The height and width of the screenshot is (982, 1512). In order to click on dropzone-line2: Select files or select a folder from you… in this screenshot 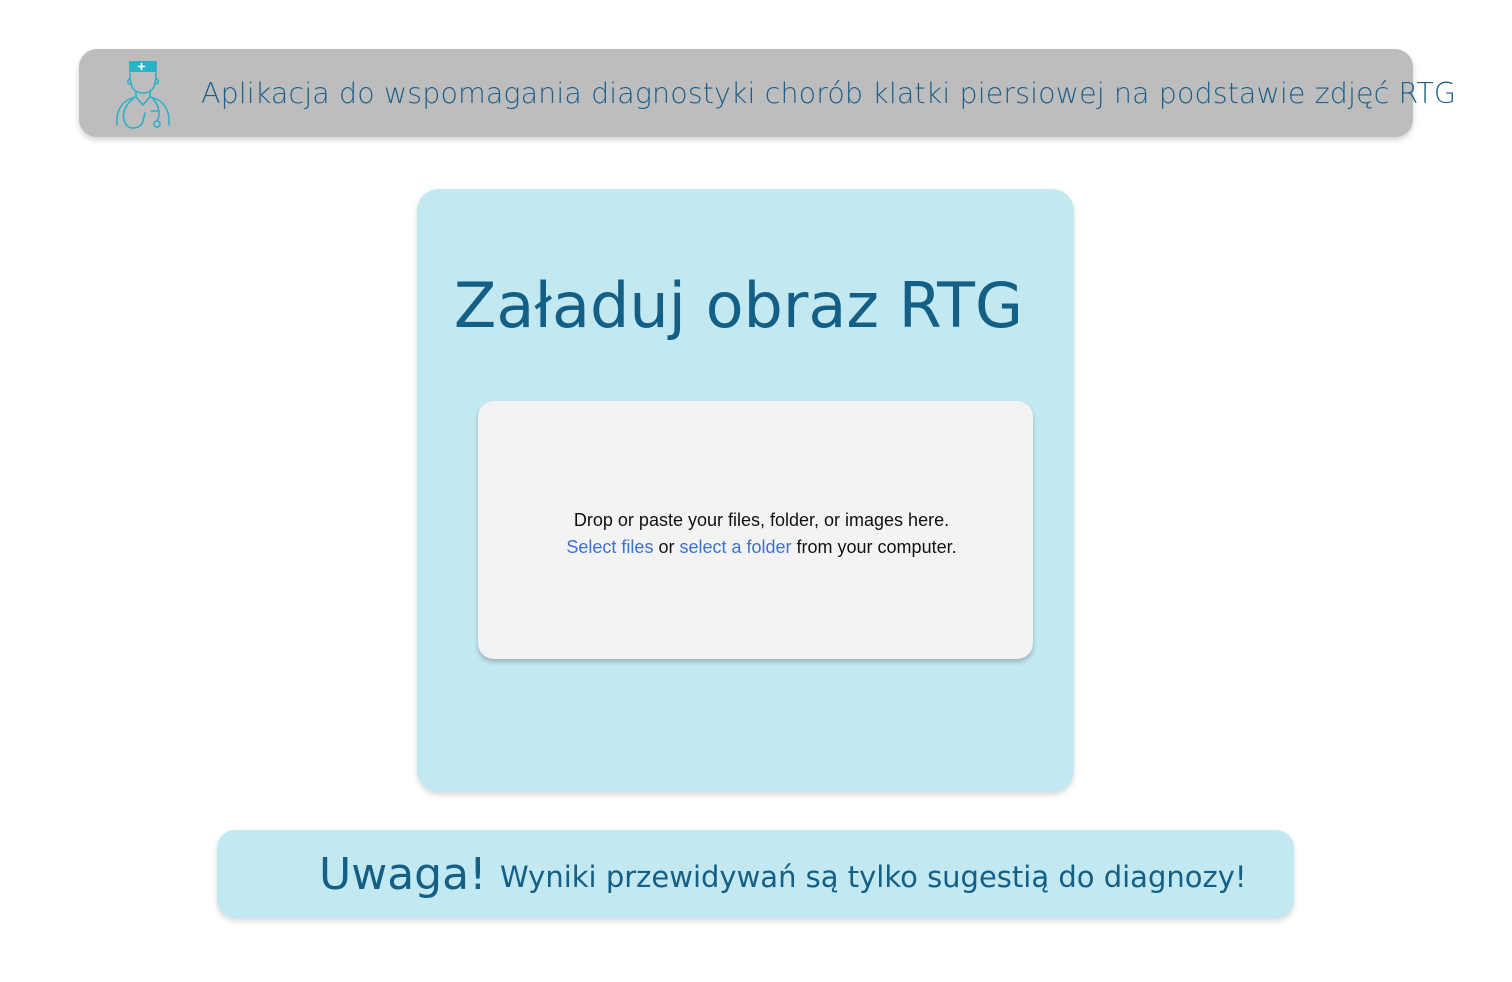, I will do `click(761, 547)`.